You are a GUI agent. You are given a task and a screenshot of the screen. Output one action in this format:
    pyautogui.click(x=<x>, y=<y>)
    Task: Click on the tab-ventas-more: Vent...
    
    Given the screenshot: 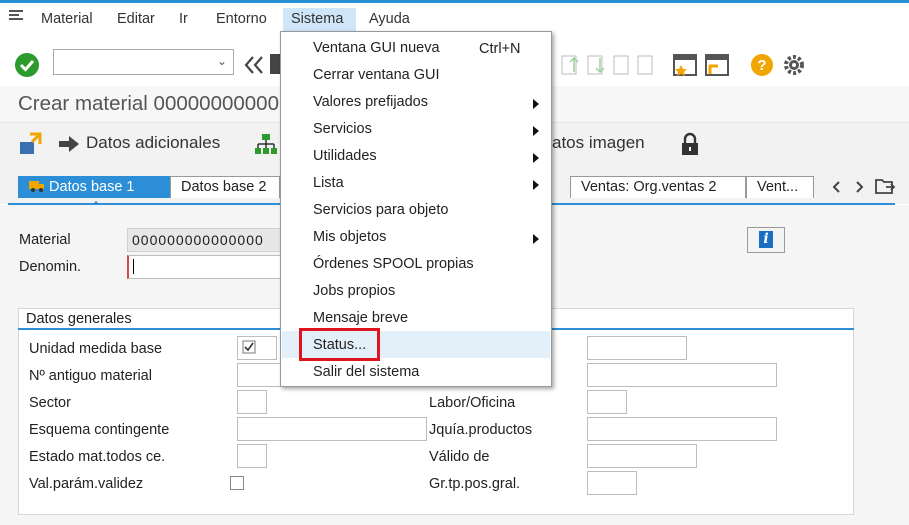 What is the action you would take?
    pyautogui.click(x=780, y=187)
    